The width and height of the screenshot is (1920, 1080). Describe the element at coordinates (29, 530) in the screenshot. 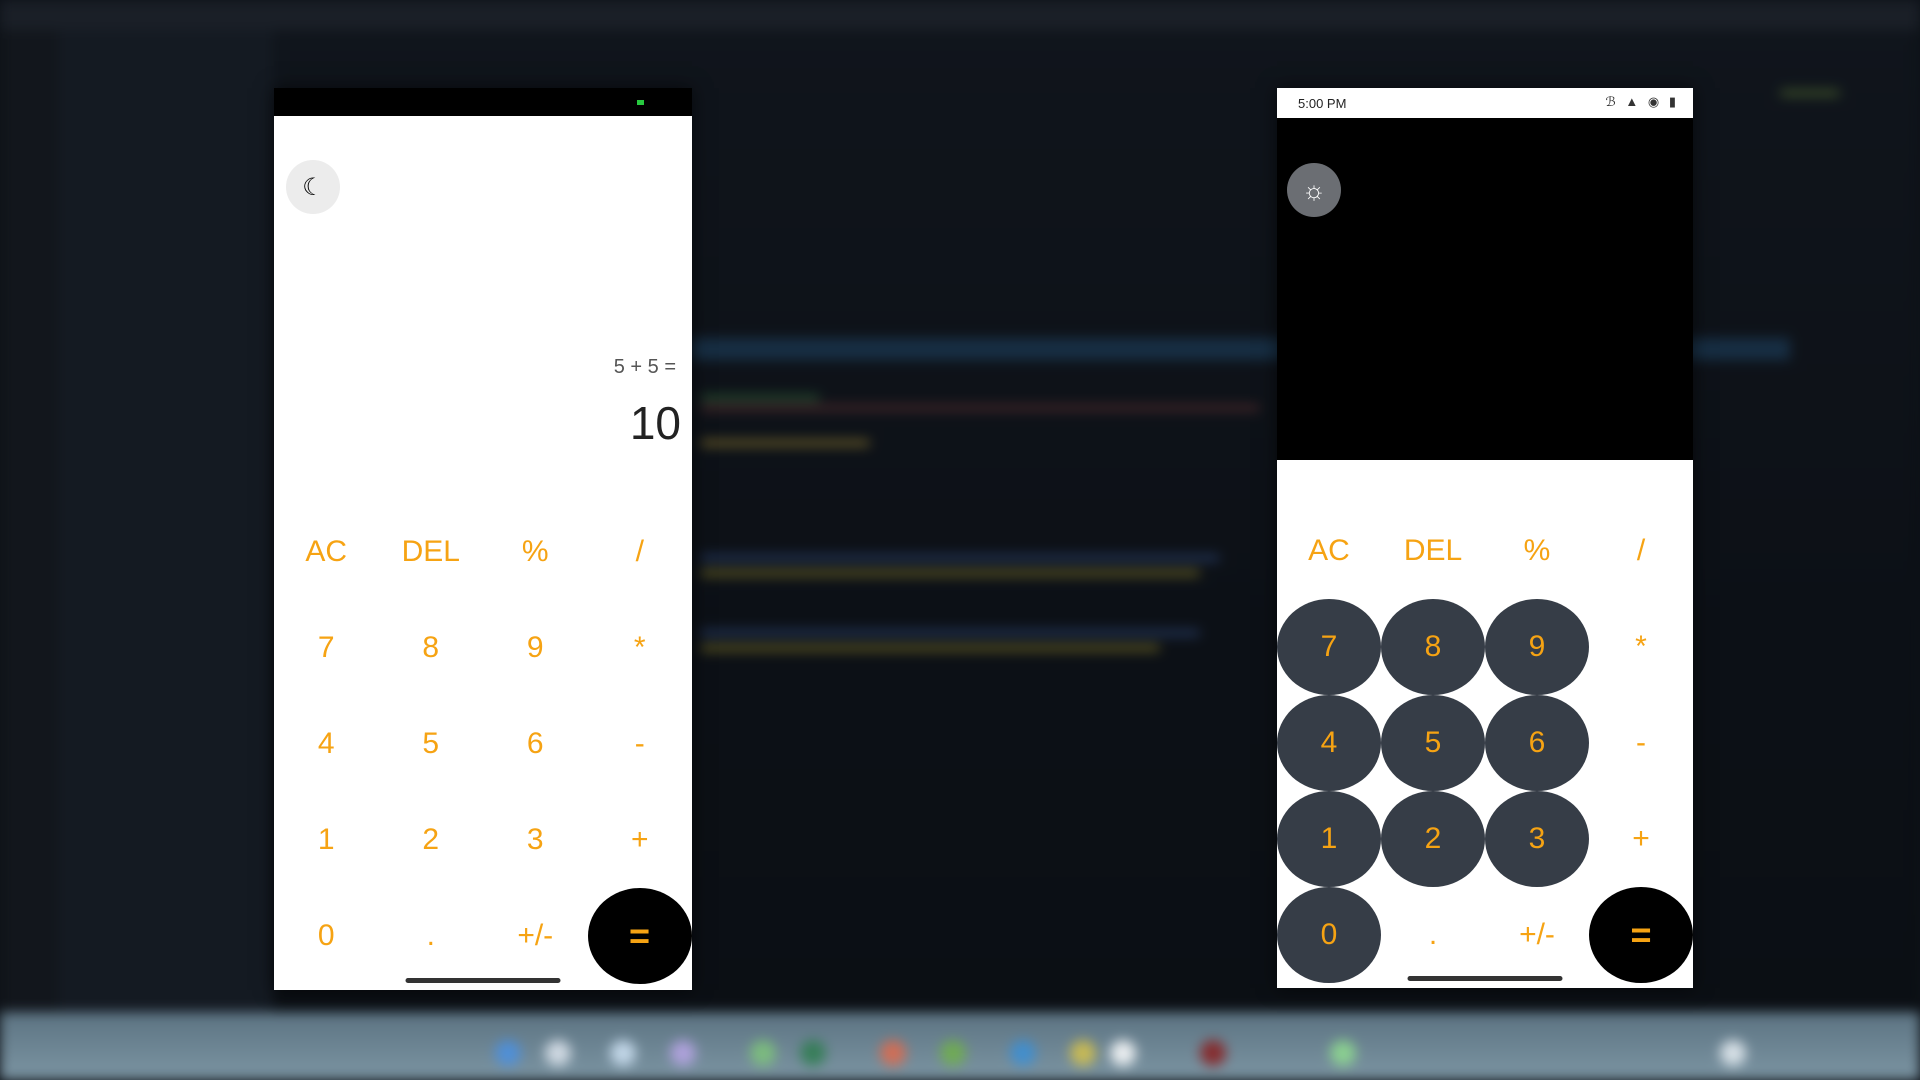

I see `editor-activity-bar` at that location.